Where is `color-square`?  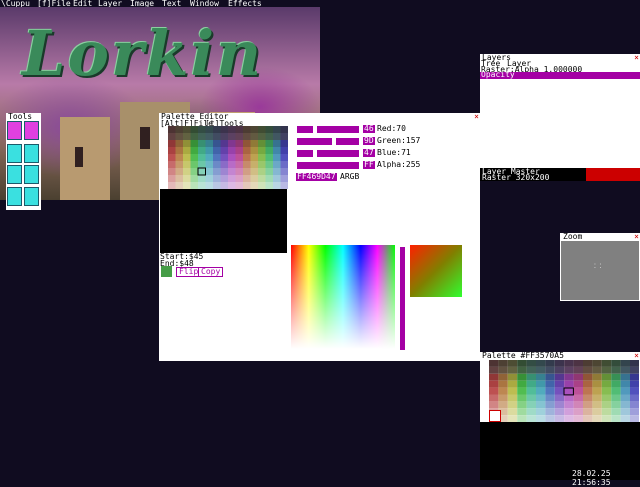
color-square is located at coordinates (436, 271).